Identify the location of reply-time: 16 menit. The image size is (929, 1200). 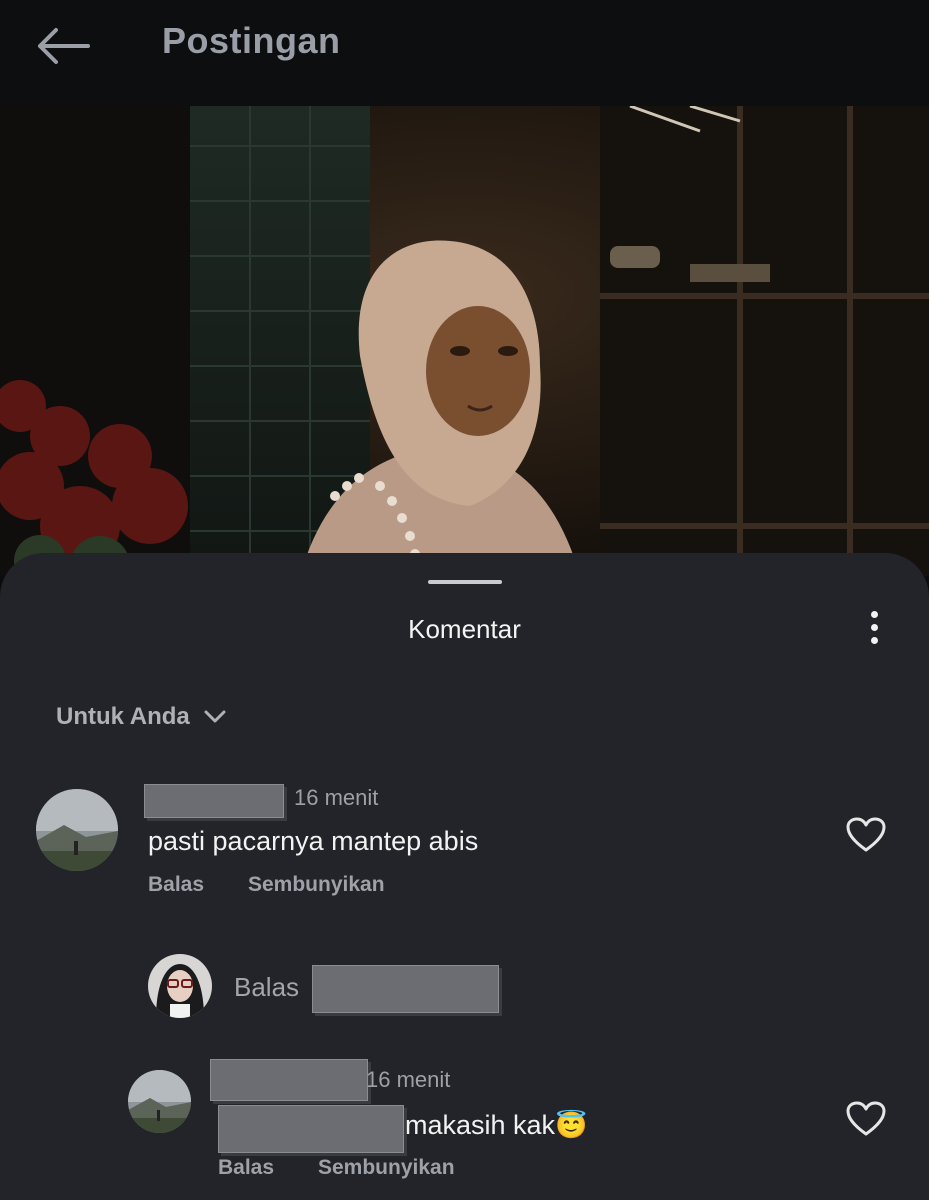
(408, 1079).